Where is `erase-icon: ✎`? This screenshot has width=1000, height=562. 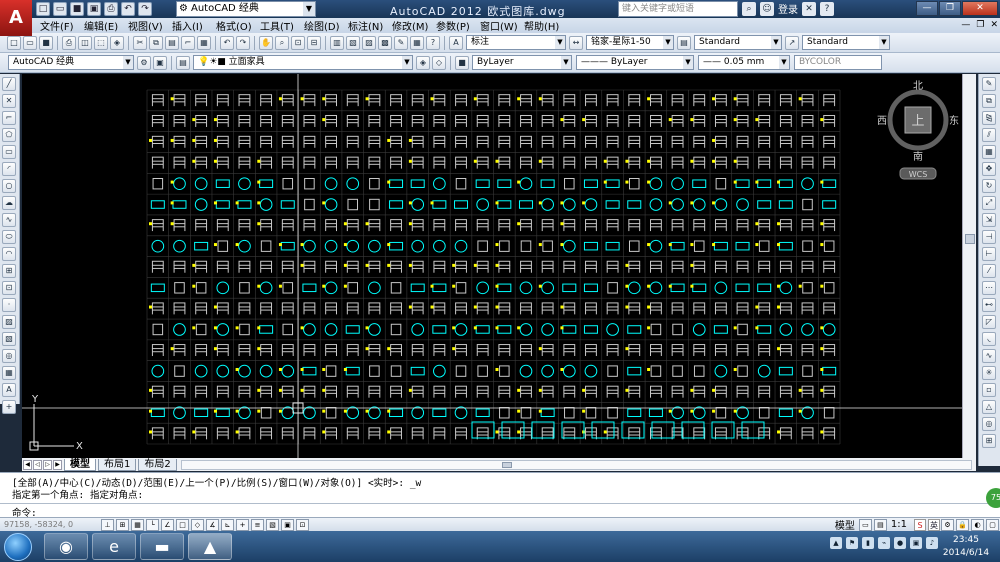 erase-icon: ✎ is located at coordinates (989, 84).